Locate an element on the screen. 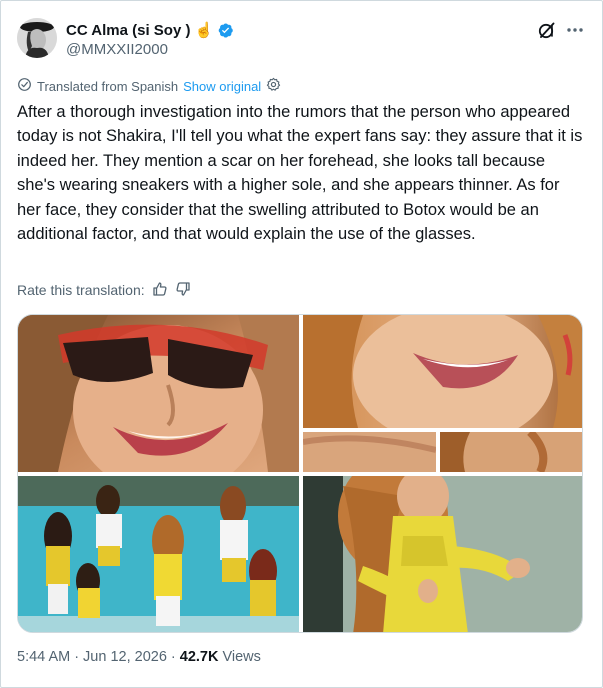 This screenshot has width=603, height=688. settings-icon is located at coordinates (273, 86).